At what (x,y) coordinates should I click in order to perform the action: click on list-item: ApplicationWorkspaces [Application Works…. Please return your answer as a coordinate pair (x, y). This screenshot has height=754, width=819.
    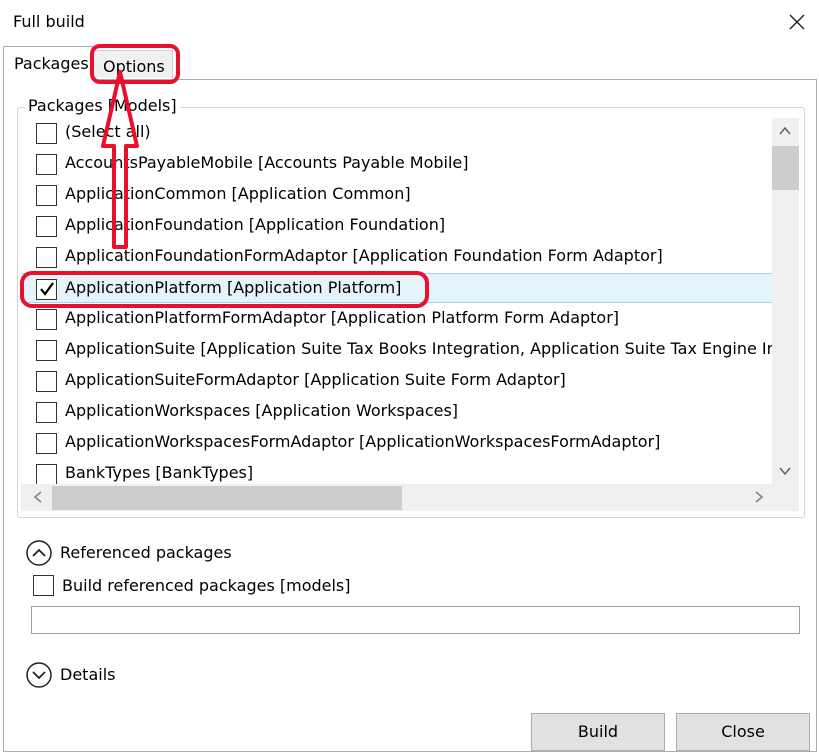
    Looking at the image, I should click on (396, 412).